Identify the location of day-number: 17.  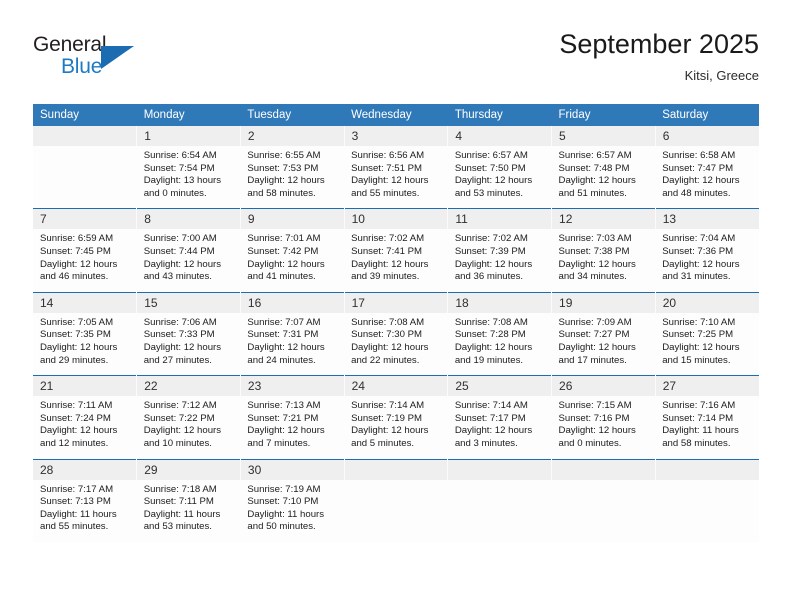
(396, 302).